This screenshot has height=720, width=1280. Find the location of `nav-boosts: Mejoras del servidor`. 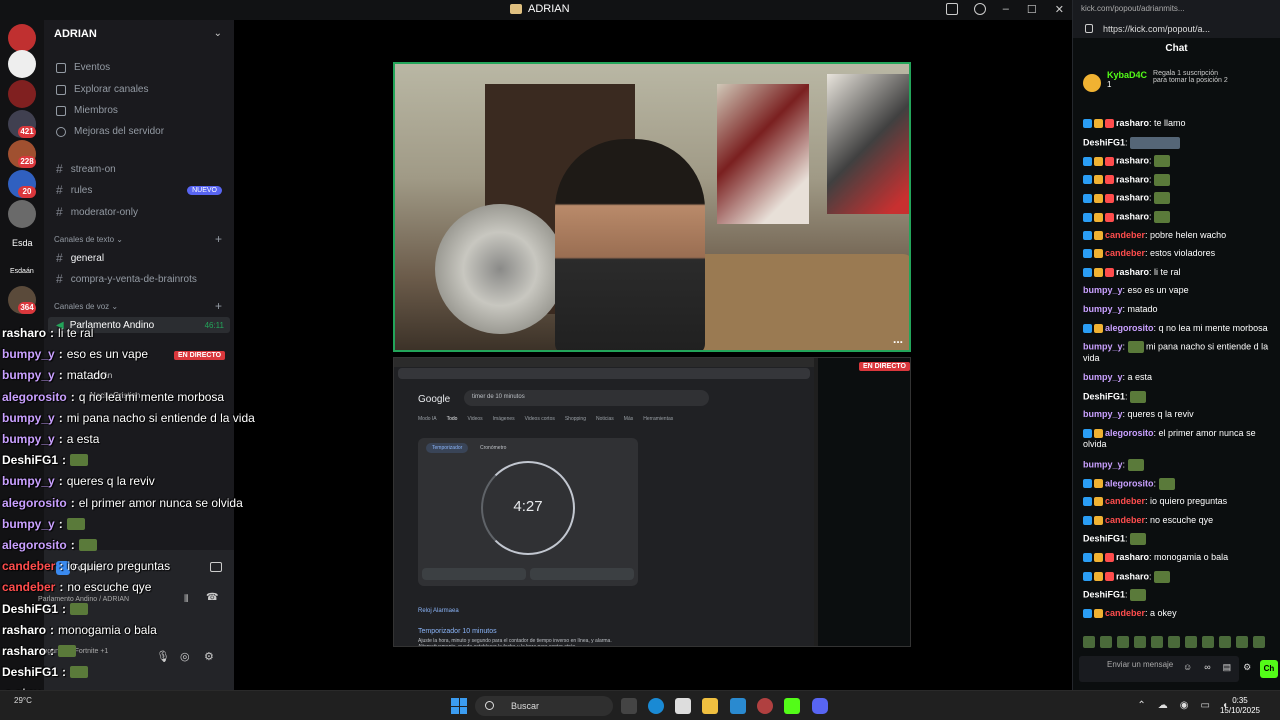

nav-boosts: Mejoras del servidor is located at coordinates (110, 131).